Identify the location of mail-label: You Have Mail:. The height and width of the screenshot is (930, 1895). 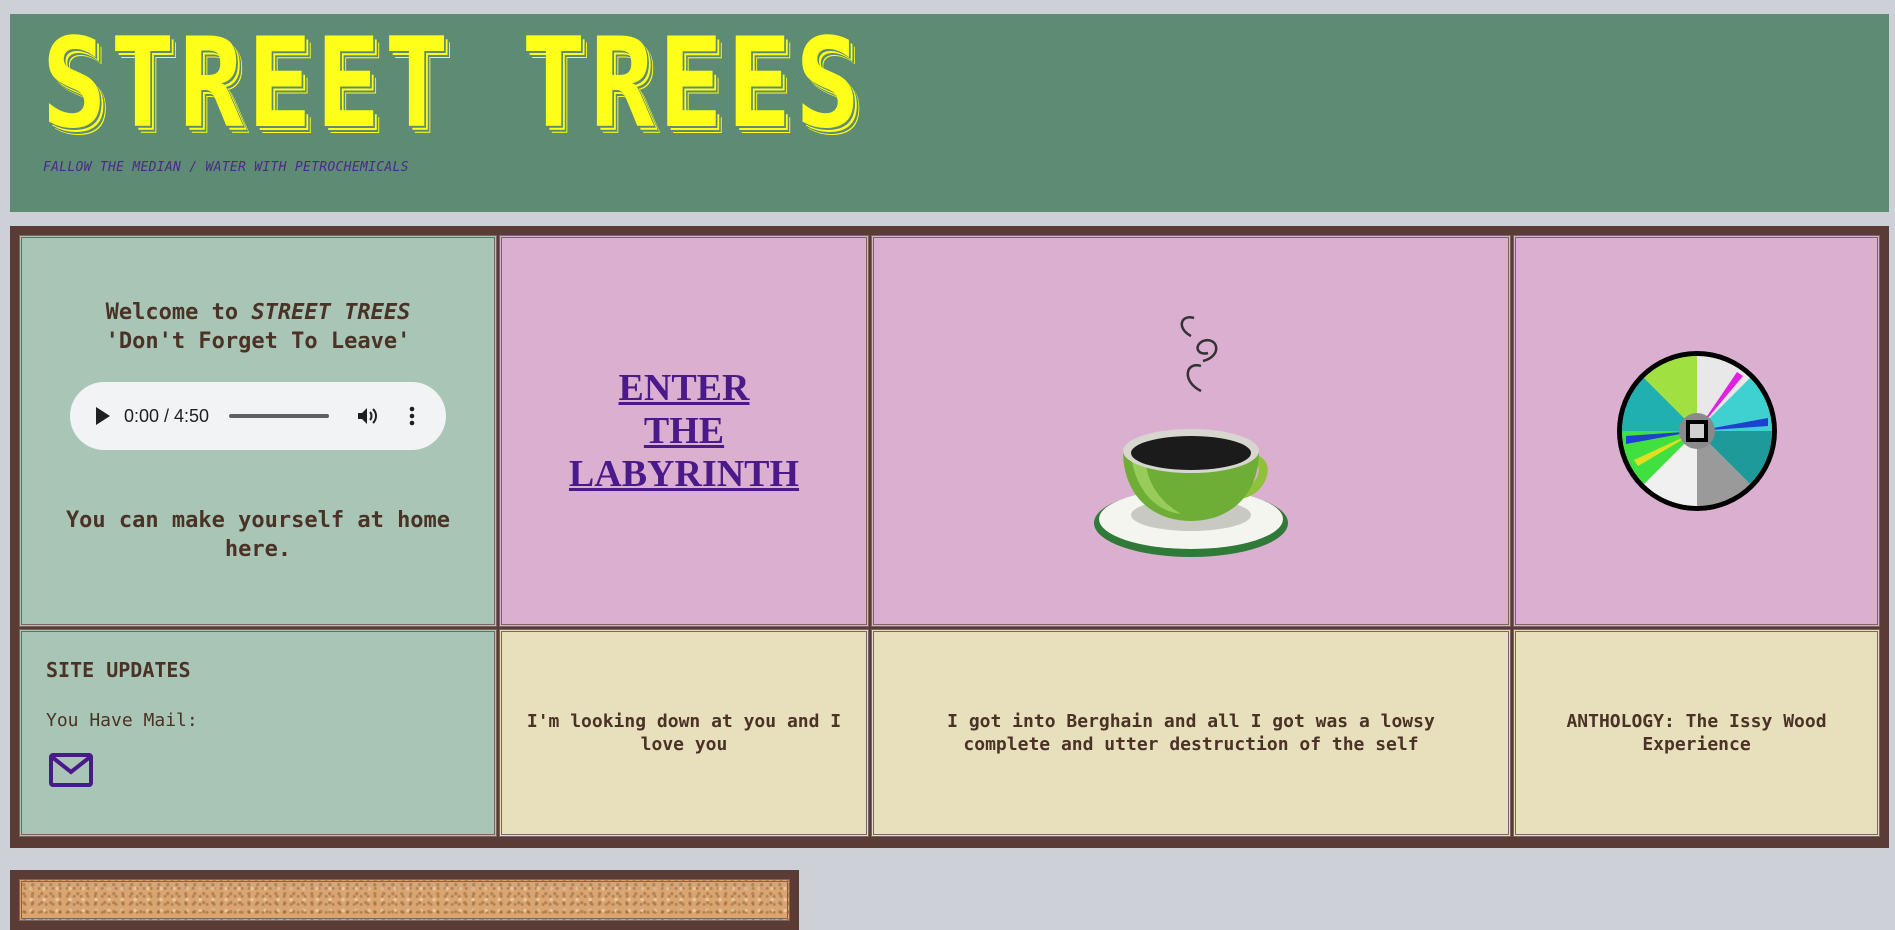
(122, 720).